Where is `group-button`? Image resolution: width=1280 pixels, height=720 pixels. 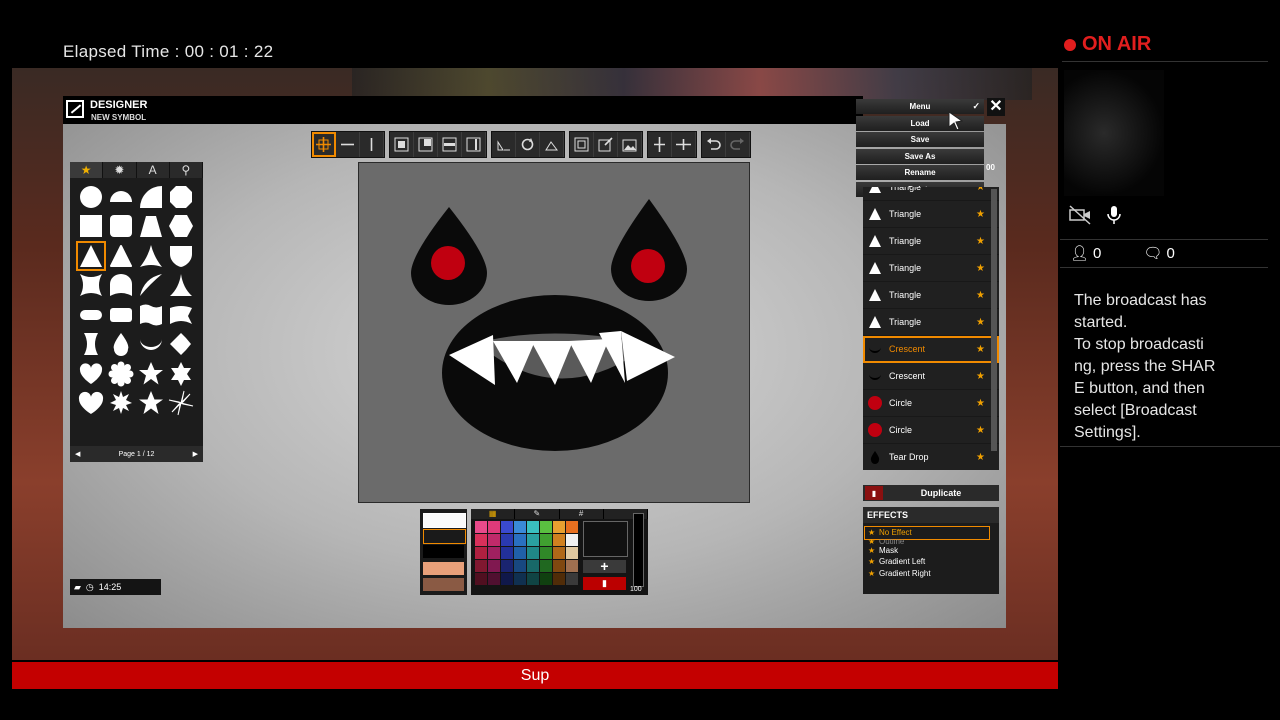
group-button is located at coordinates (582, 144).